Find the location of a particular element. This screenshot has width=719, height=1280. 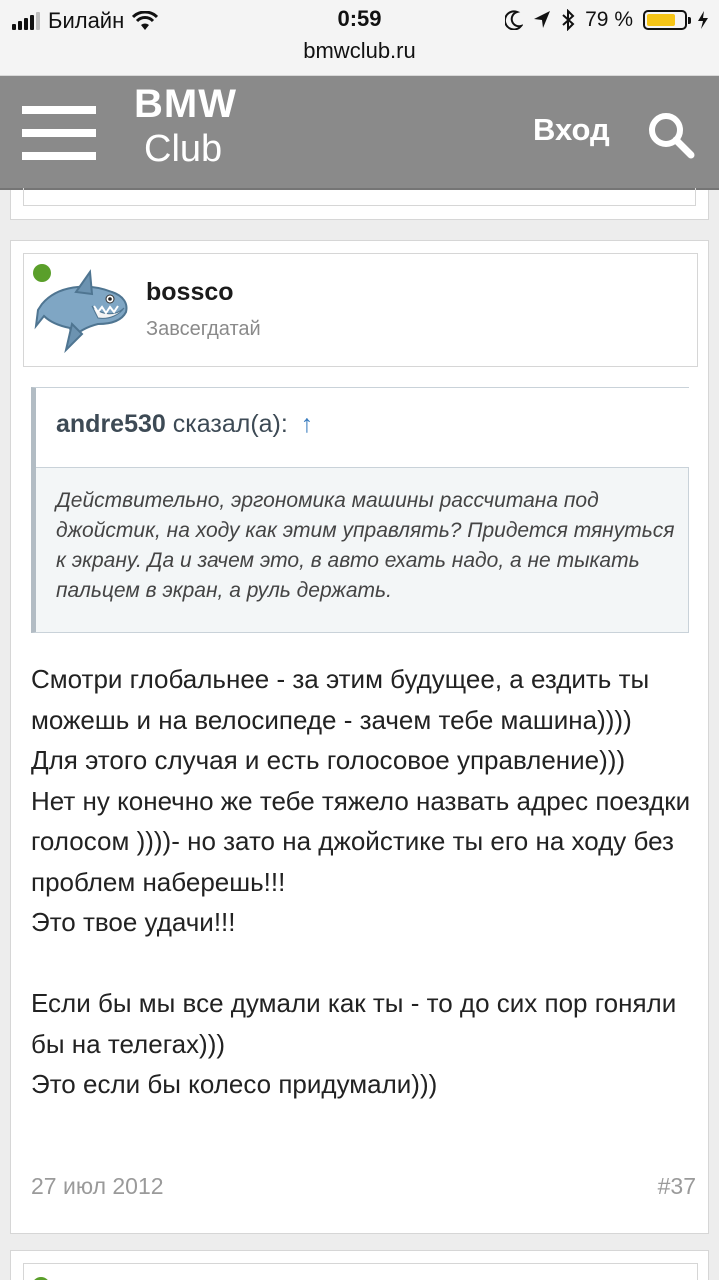

online-status-dot is located at coordinates (42, 273).